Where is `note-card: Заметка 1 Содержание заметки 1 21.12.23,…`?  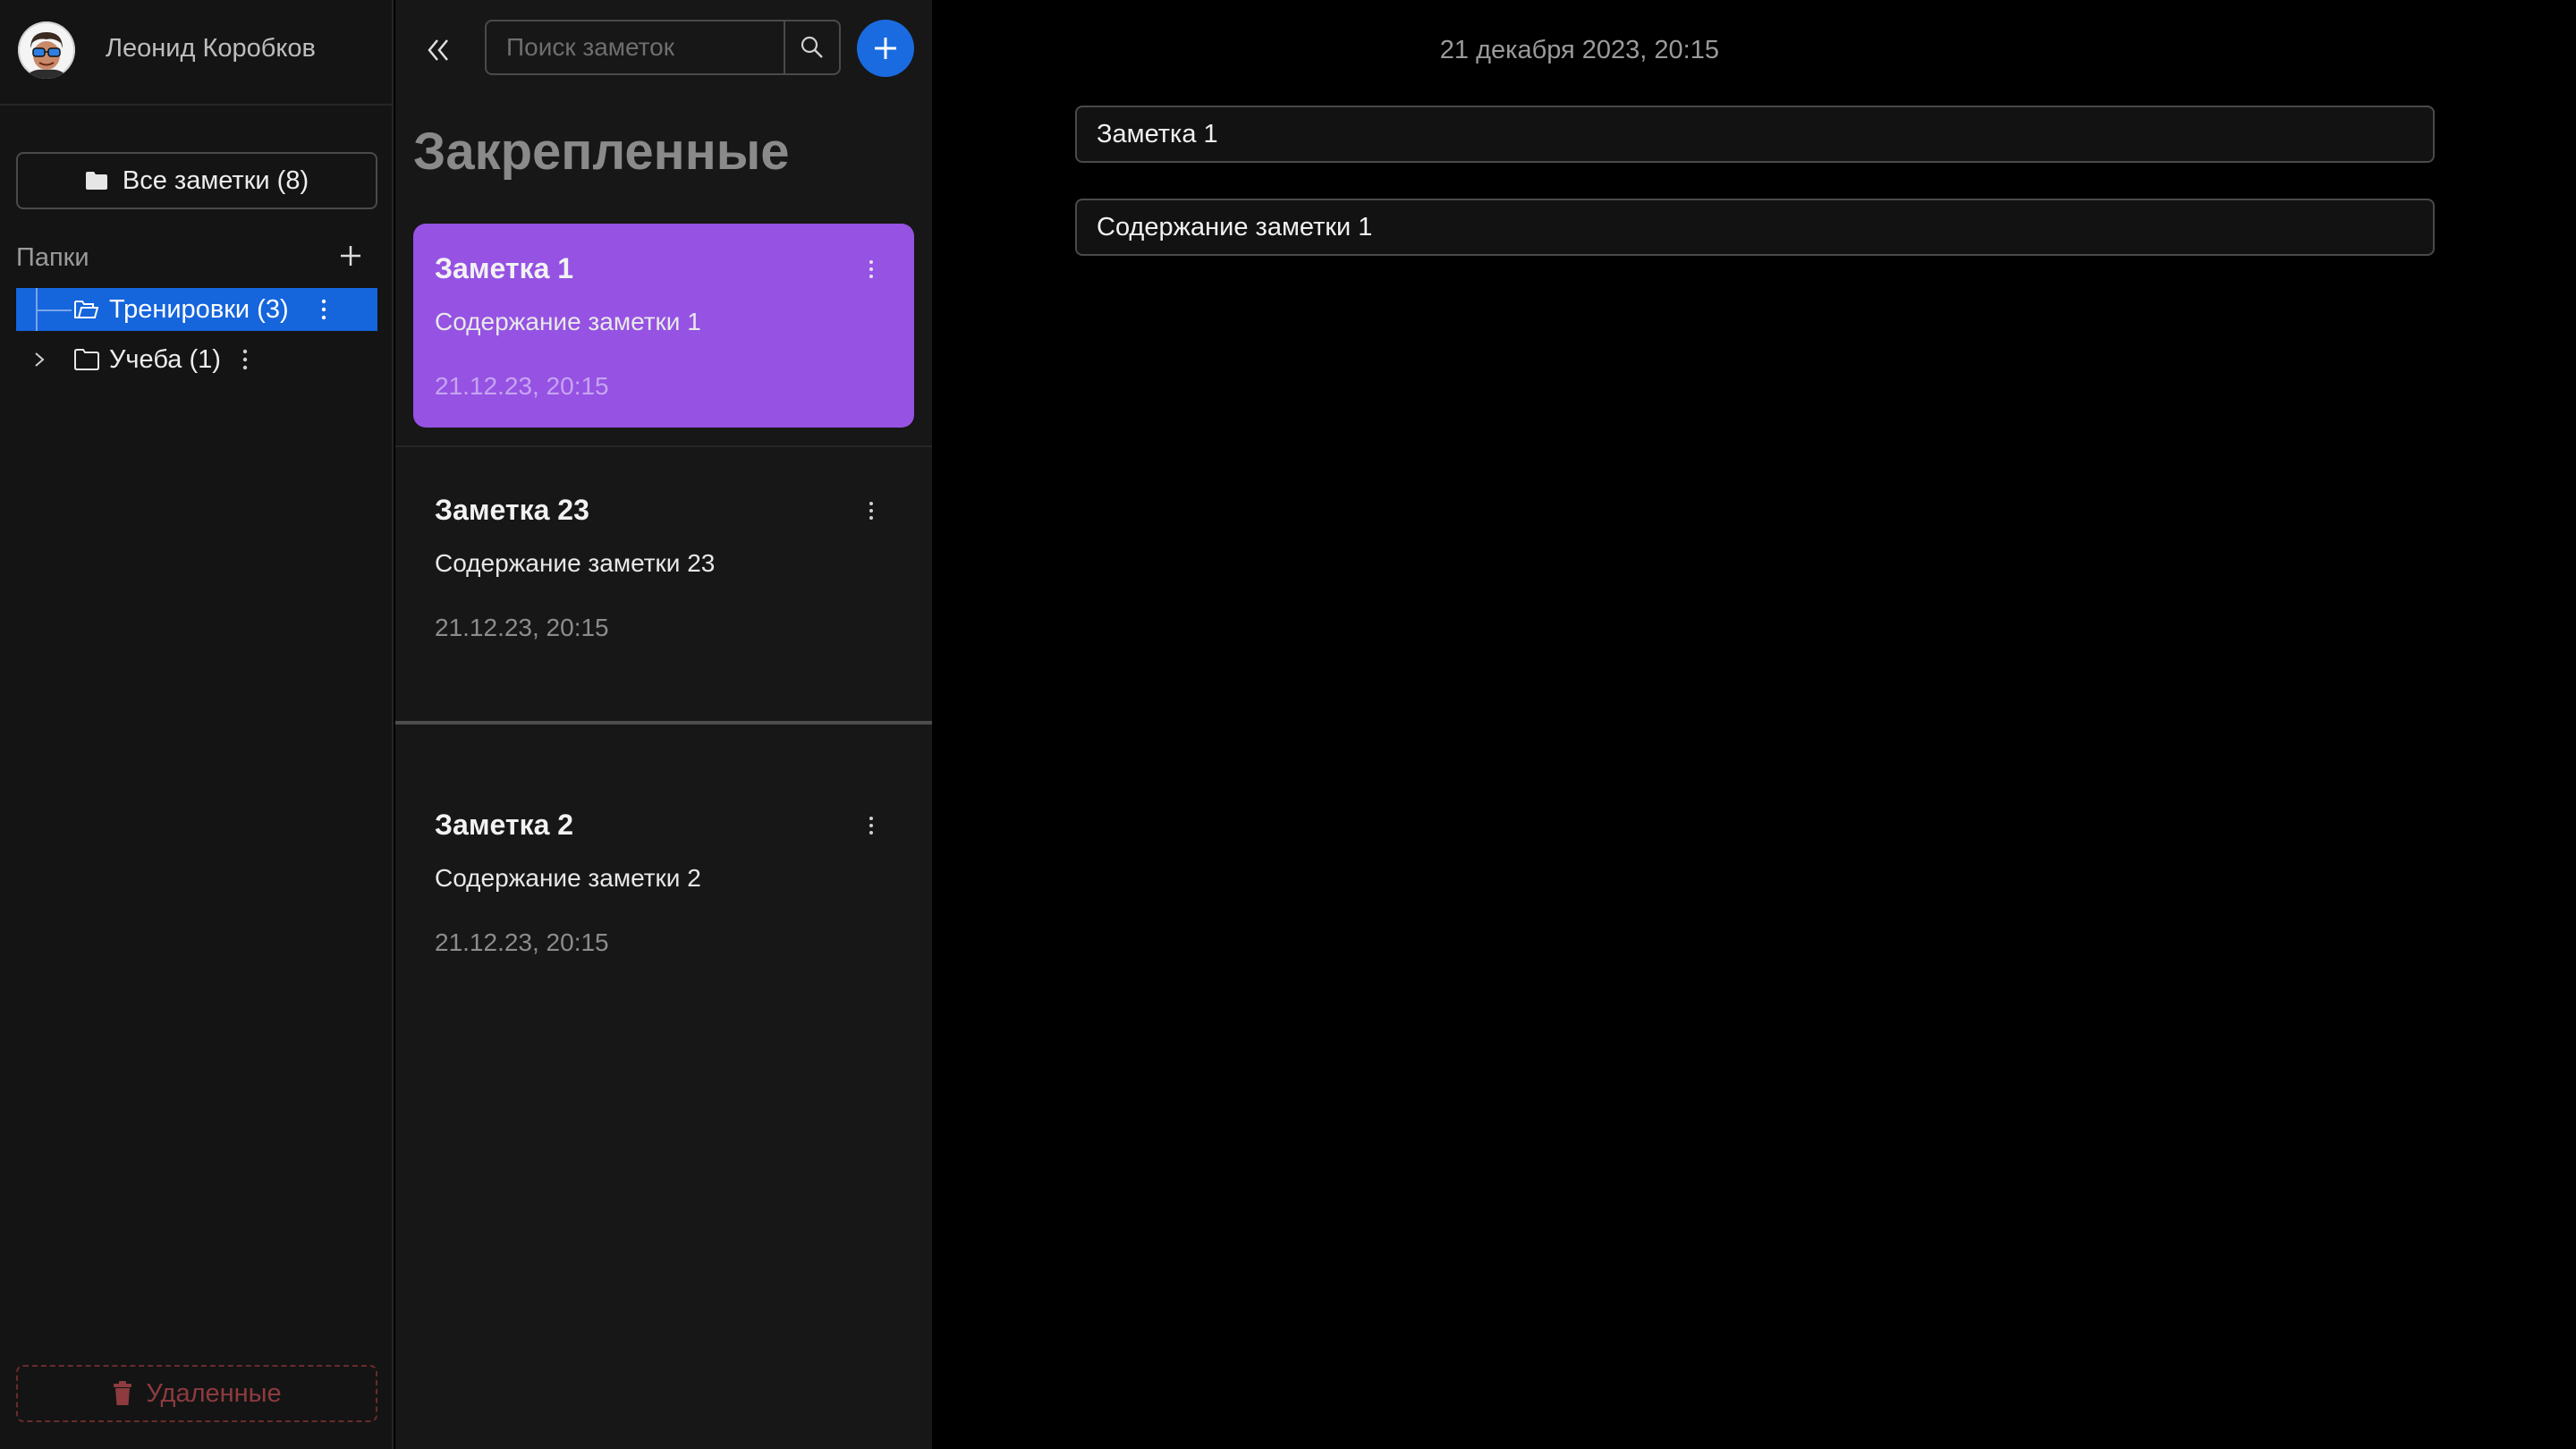
note-card: Заметка 1 Содержание заметки 1 21.12.23,… is located at coordinates (663, 326).